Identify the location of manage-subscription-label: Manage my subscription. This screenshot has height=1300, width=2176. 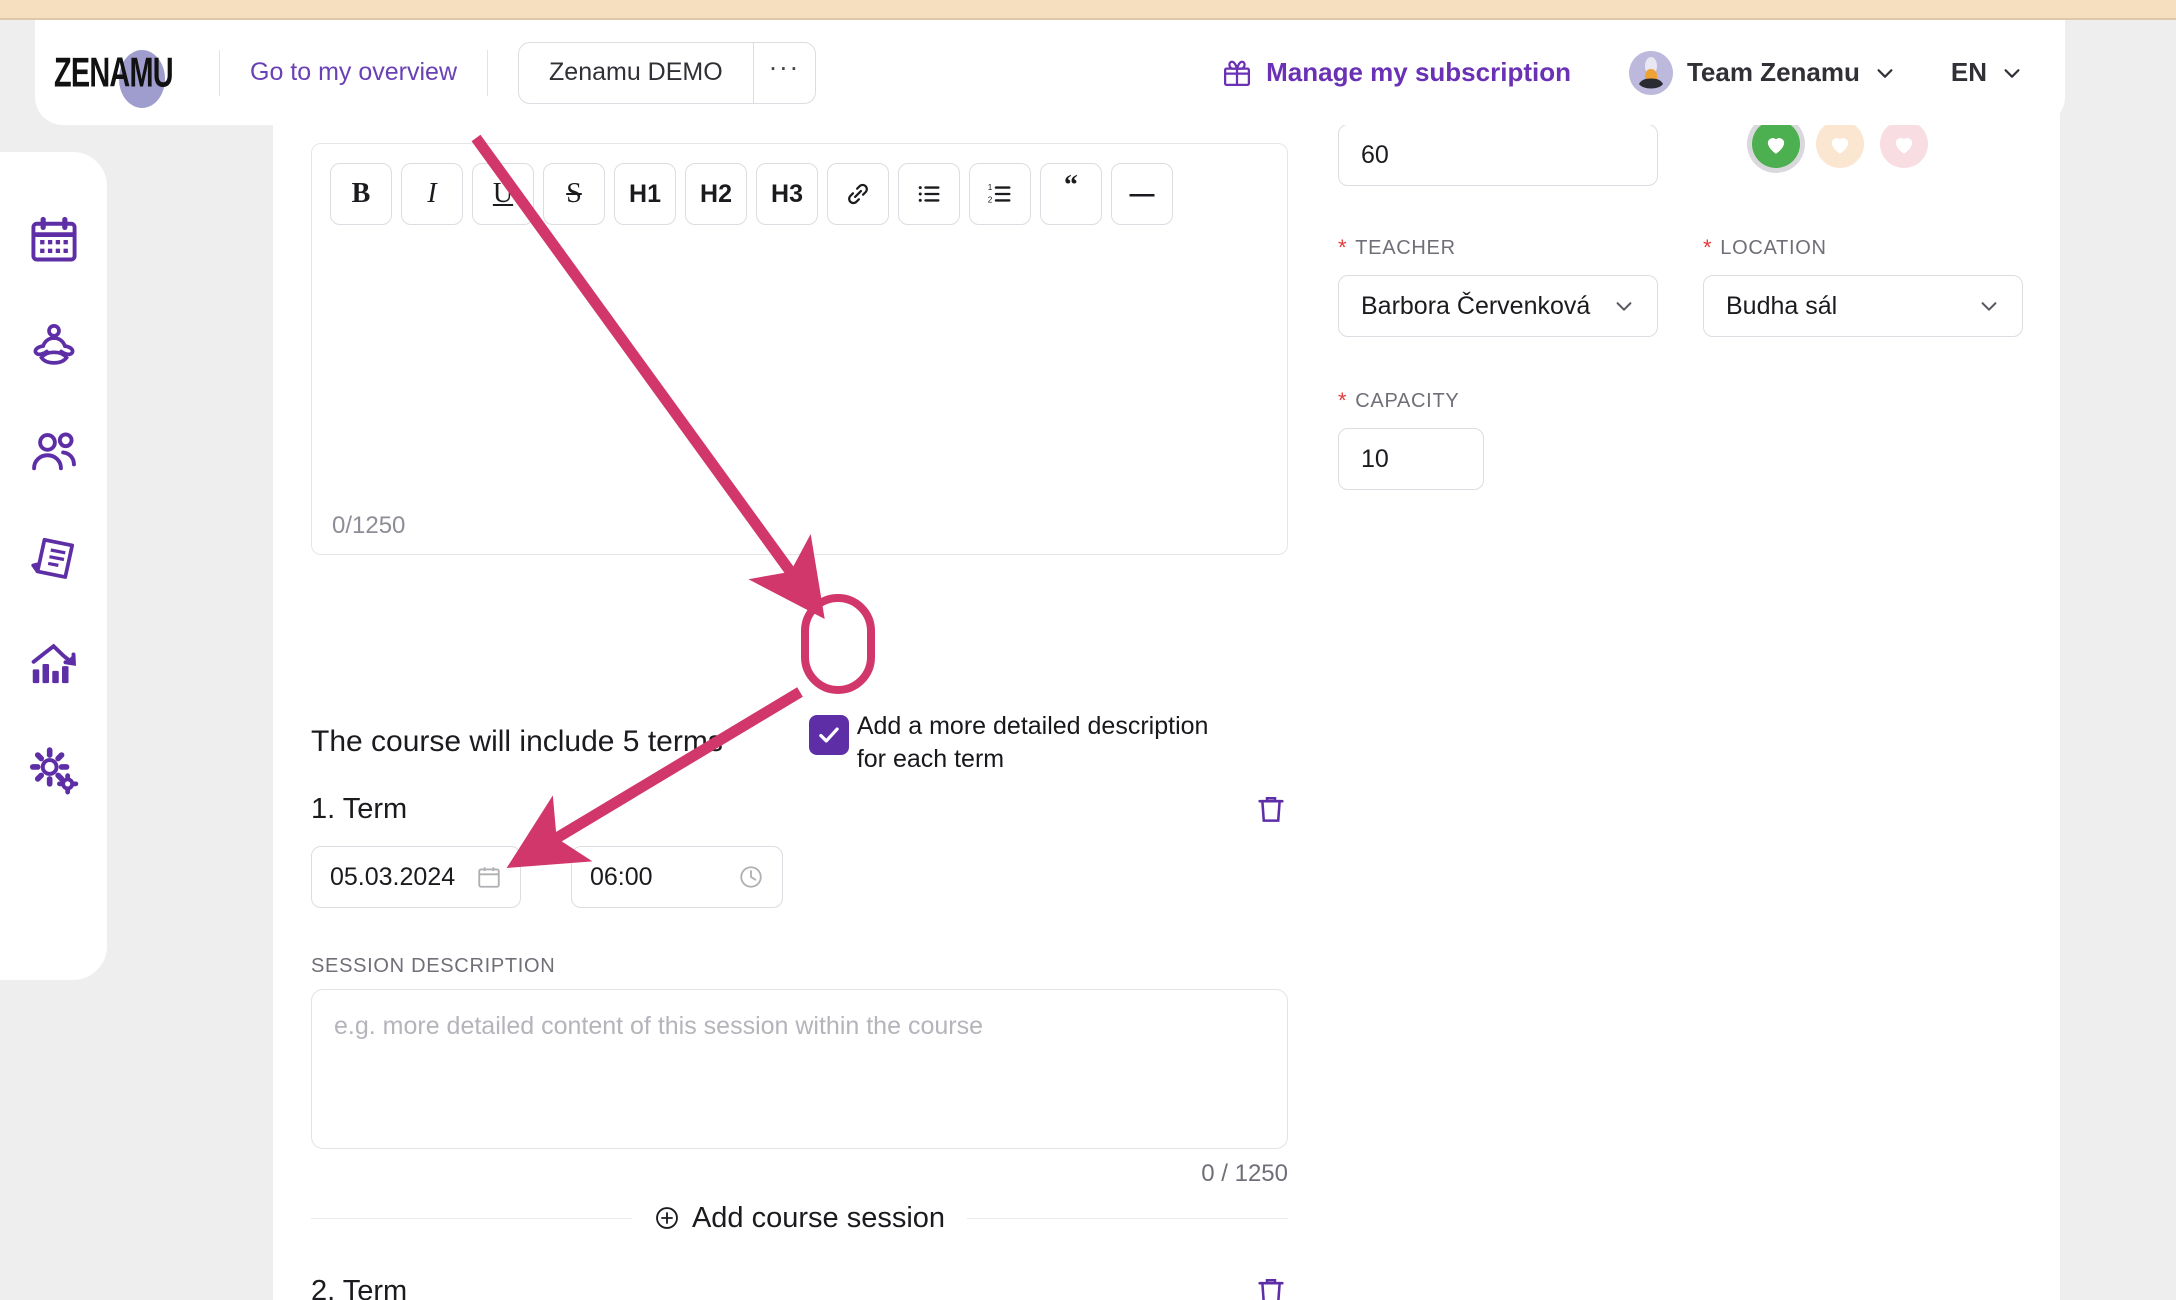
(1418, 72).